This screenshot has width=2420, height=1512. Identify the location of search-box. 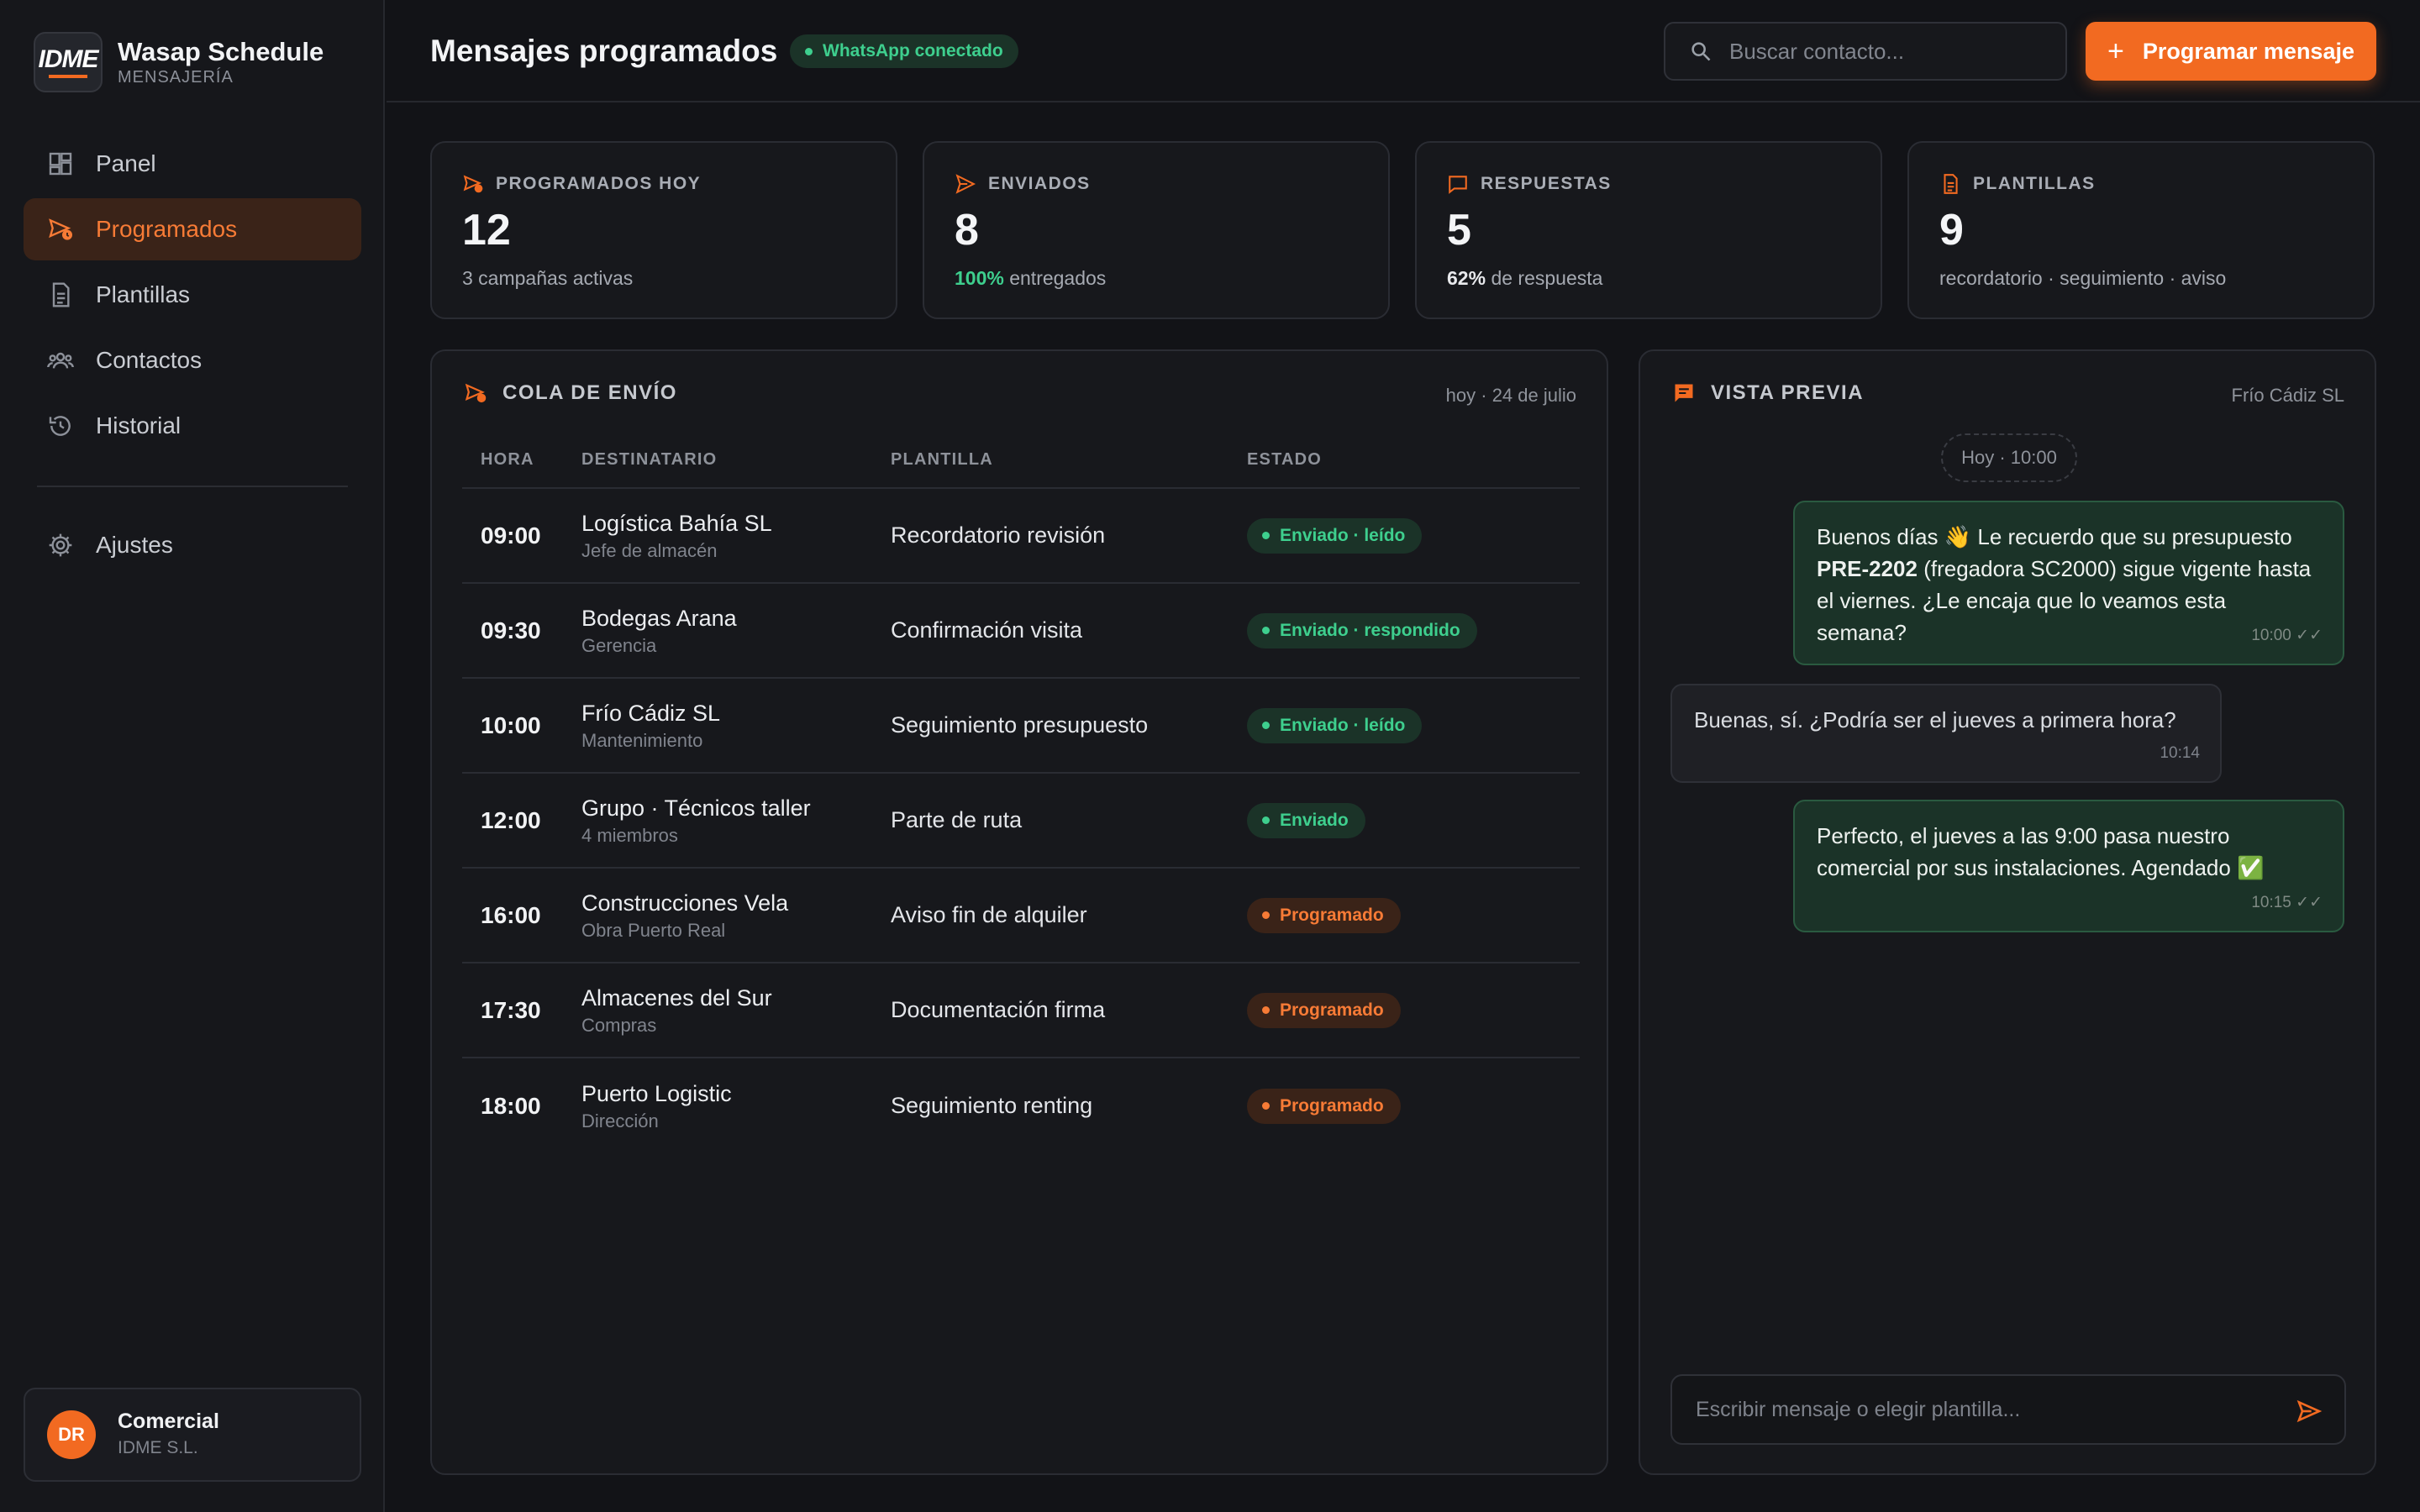
(1865, 51).